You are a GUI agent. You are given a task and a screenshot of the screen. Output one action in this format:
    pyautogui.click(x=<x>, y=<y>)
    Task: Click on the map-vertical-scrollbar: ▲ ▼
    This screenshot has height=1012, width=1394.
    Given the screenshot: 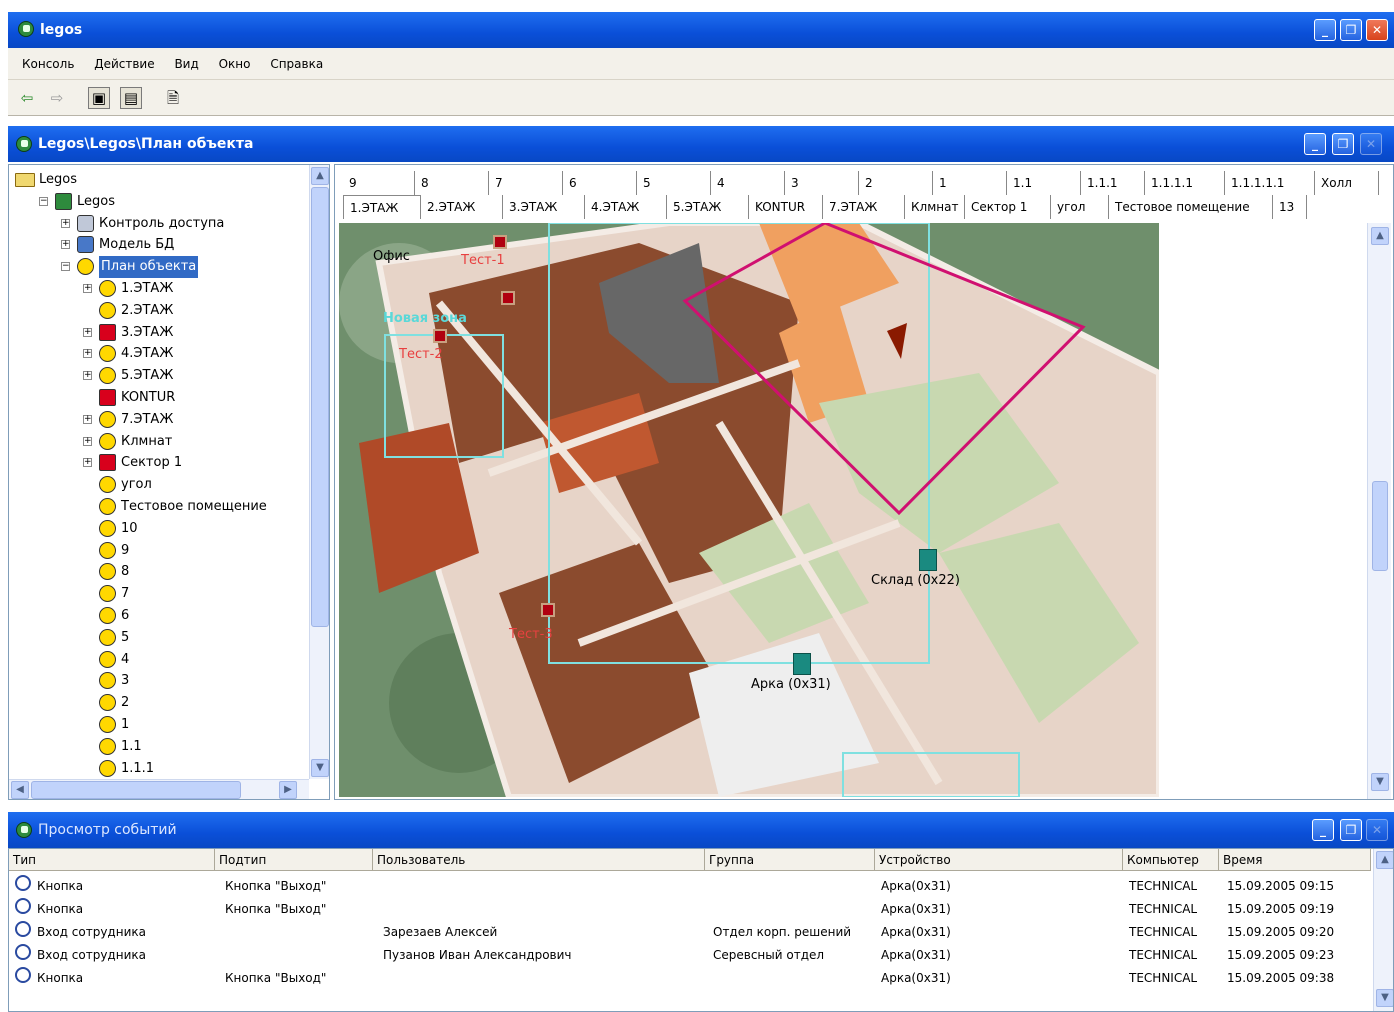 What is the action you would take?
    pyautogui.click(x=1379, y=511)
    